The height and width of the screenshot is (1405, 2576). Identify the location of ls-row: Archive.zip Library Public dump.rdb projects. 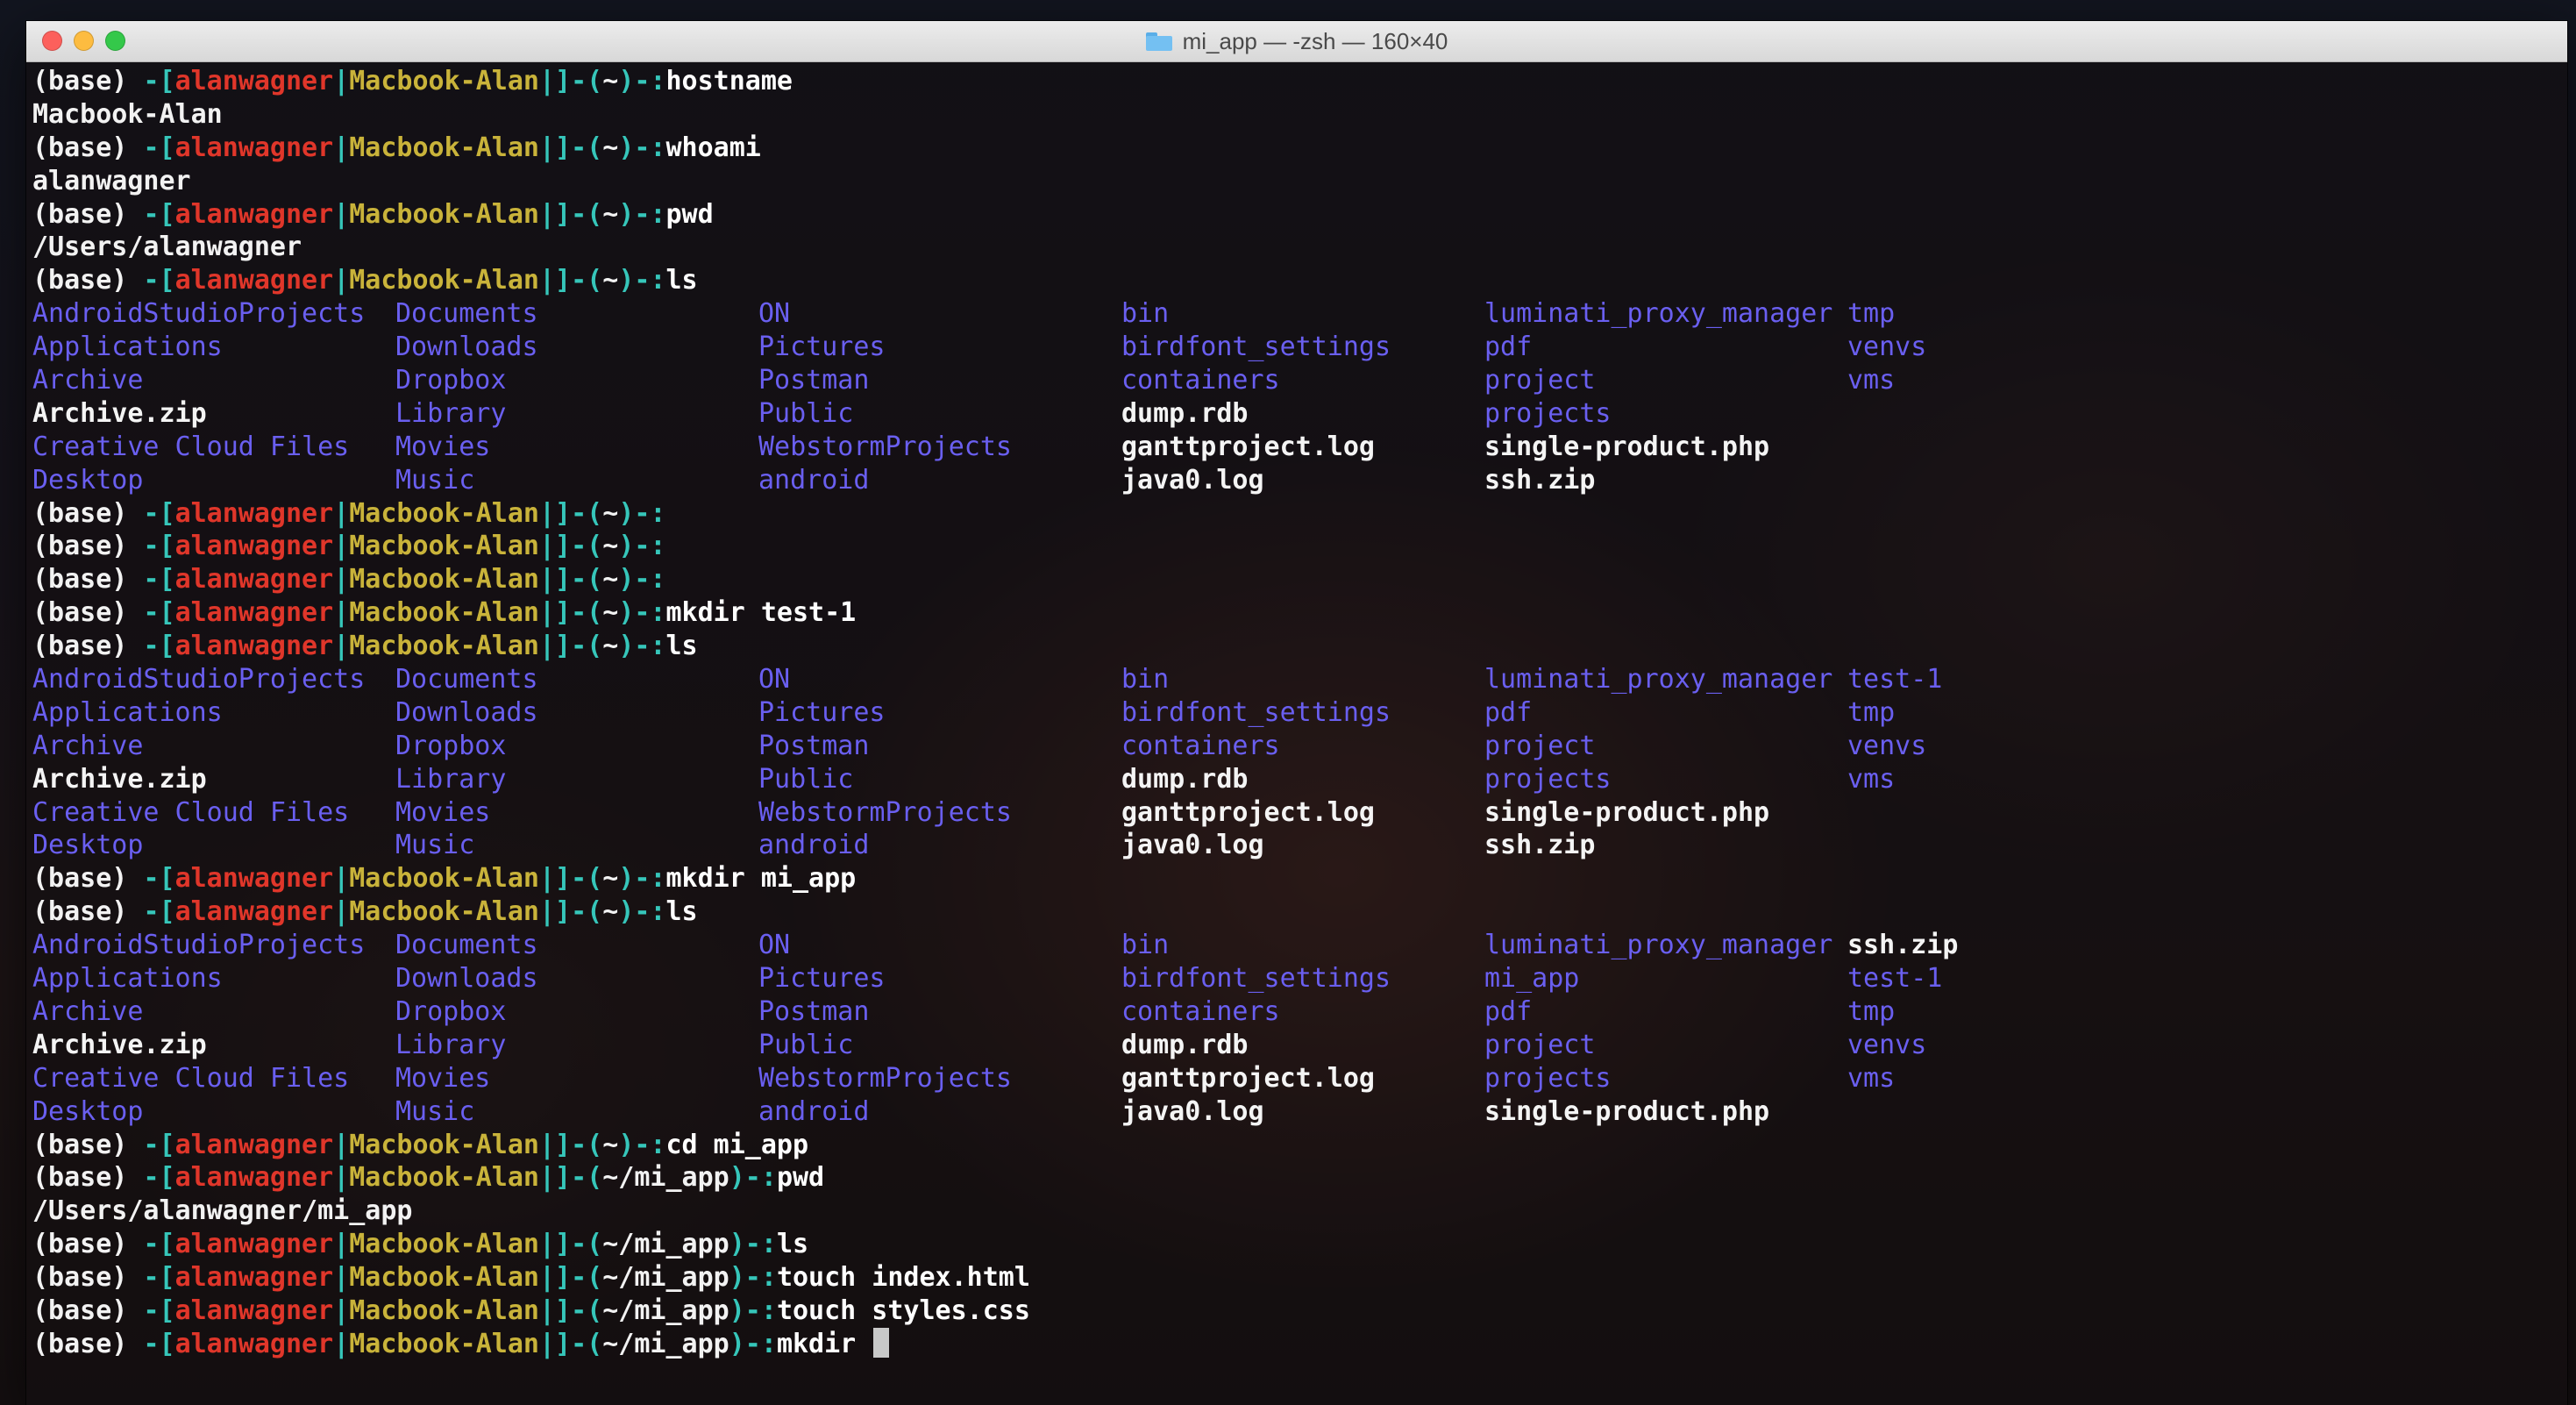
(1121, 414).